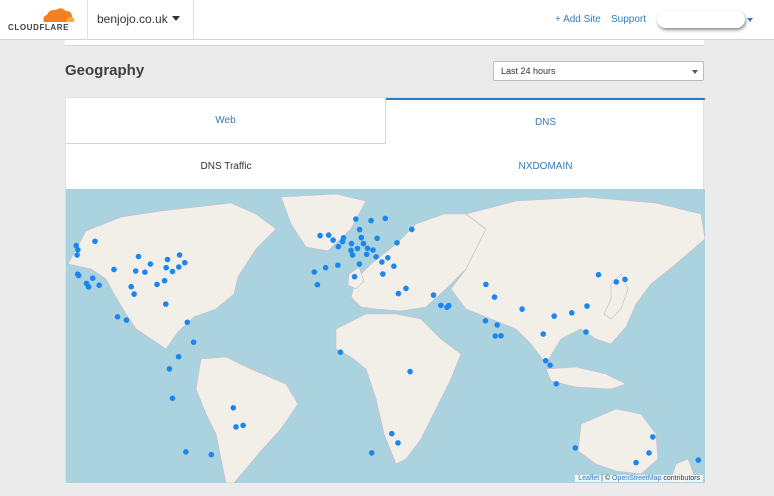 The height and width of the screenshot is (496, 774). I want to click on account-menu-button, so click(701, 19).